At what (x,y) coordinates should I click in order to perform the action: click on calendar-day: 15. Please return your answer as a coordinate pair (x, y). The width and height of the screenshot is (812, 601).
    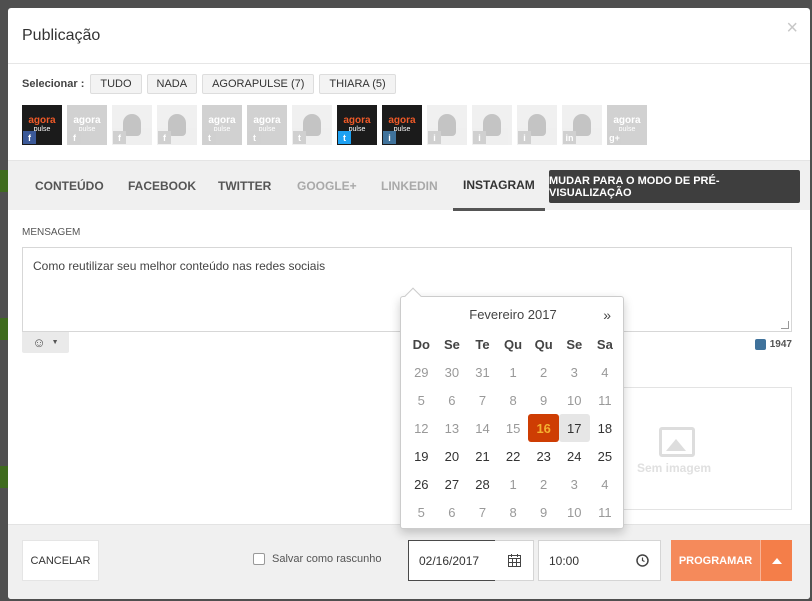
    Looking at the image, I should click on (513, 428).